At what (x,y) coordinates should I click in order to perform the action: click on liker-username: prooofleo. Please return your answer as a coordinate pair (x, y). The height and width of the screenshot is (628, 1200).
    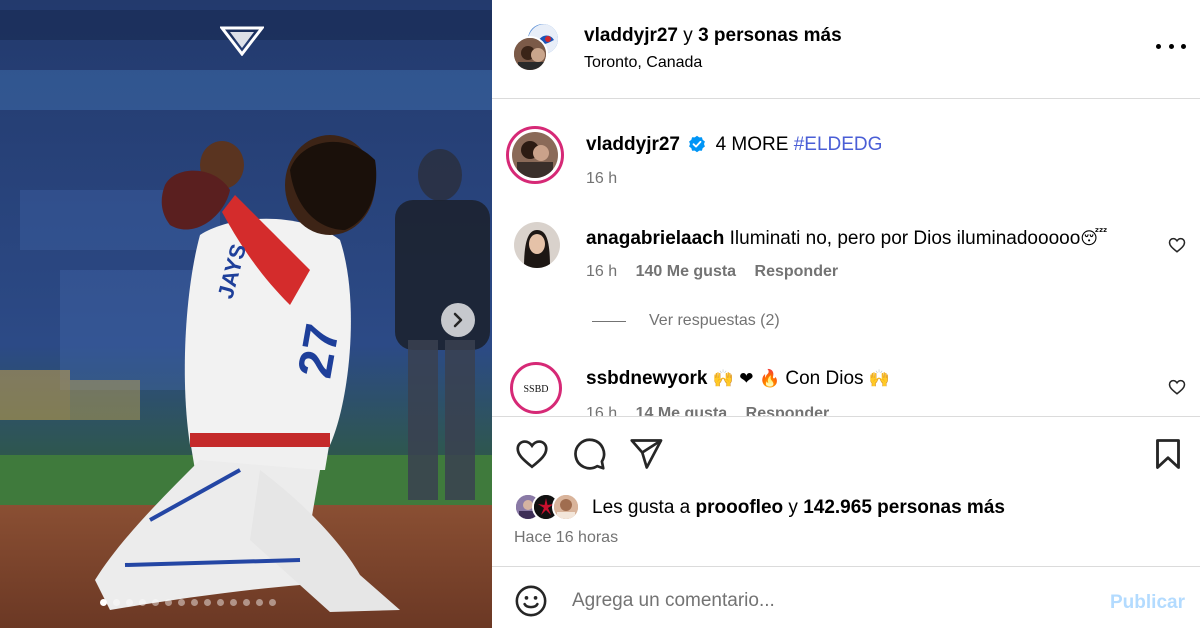
    Looking at the image, I should click on (740, 507).